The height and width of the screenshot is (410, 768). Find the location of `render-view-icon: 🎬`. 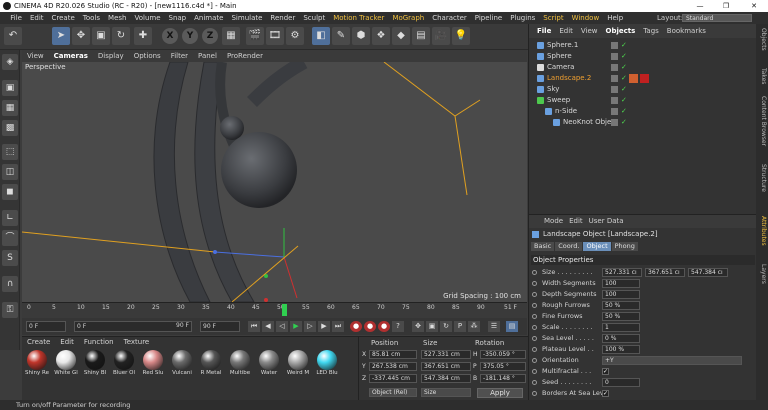

render-view-icon: 🎬 is located at coordinates (255, 36).